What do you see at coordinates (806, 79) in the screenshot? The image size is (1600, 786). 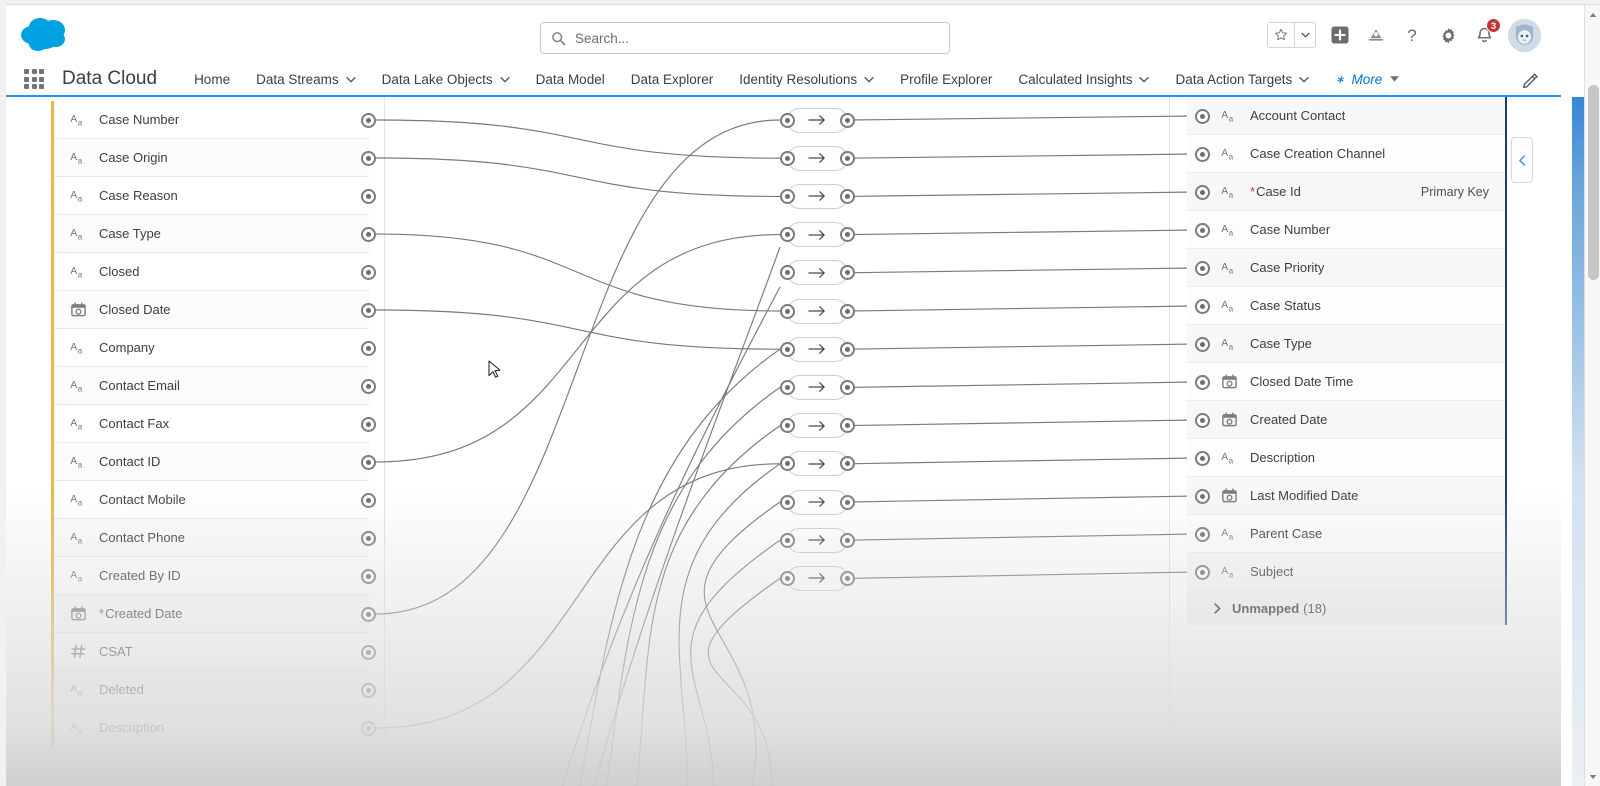 I see `nav-item-identity-resolutions: Identity Resolutions` at bounding box center [806, 79].